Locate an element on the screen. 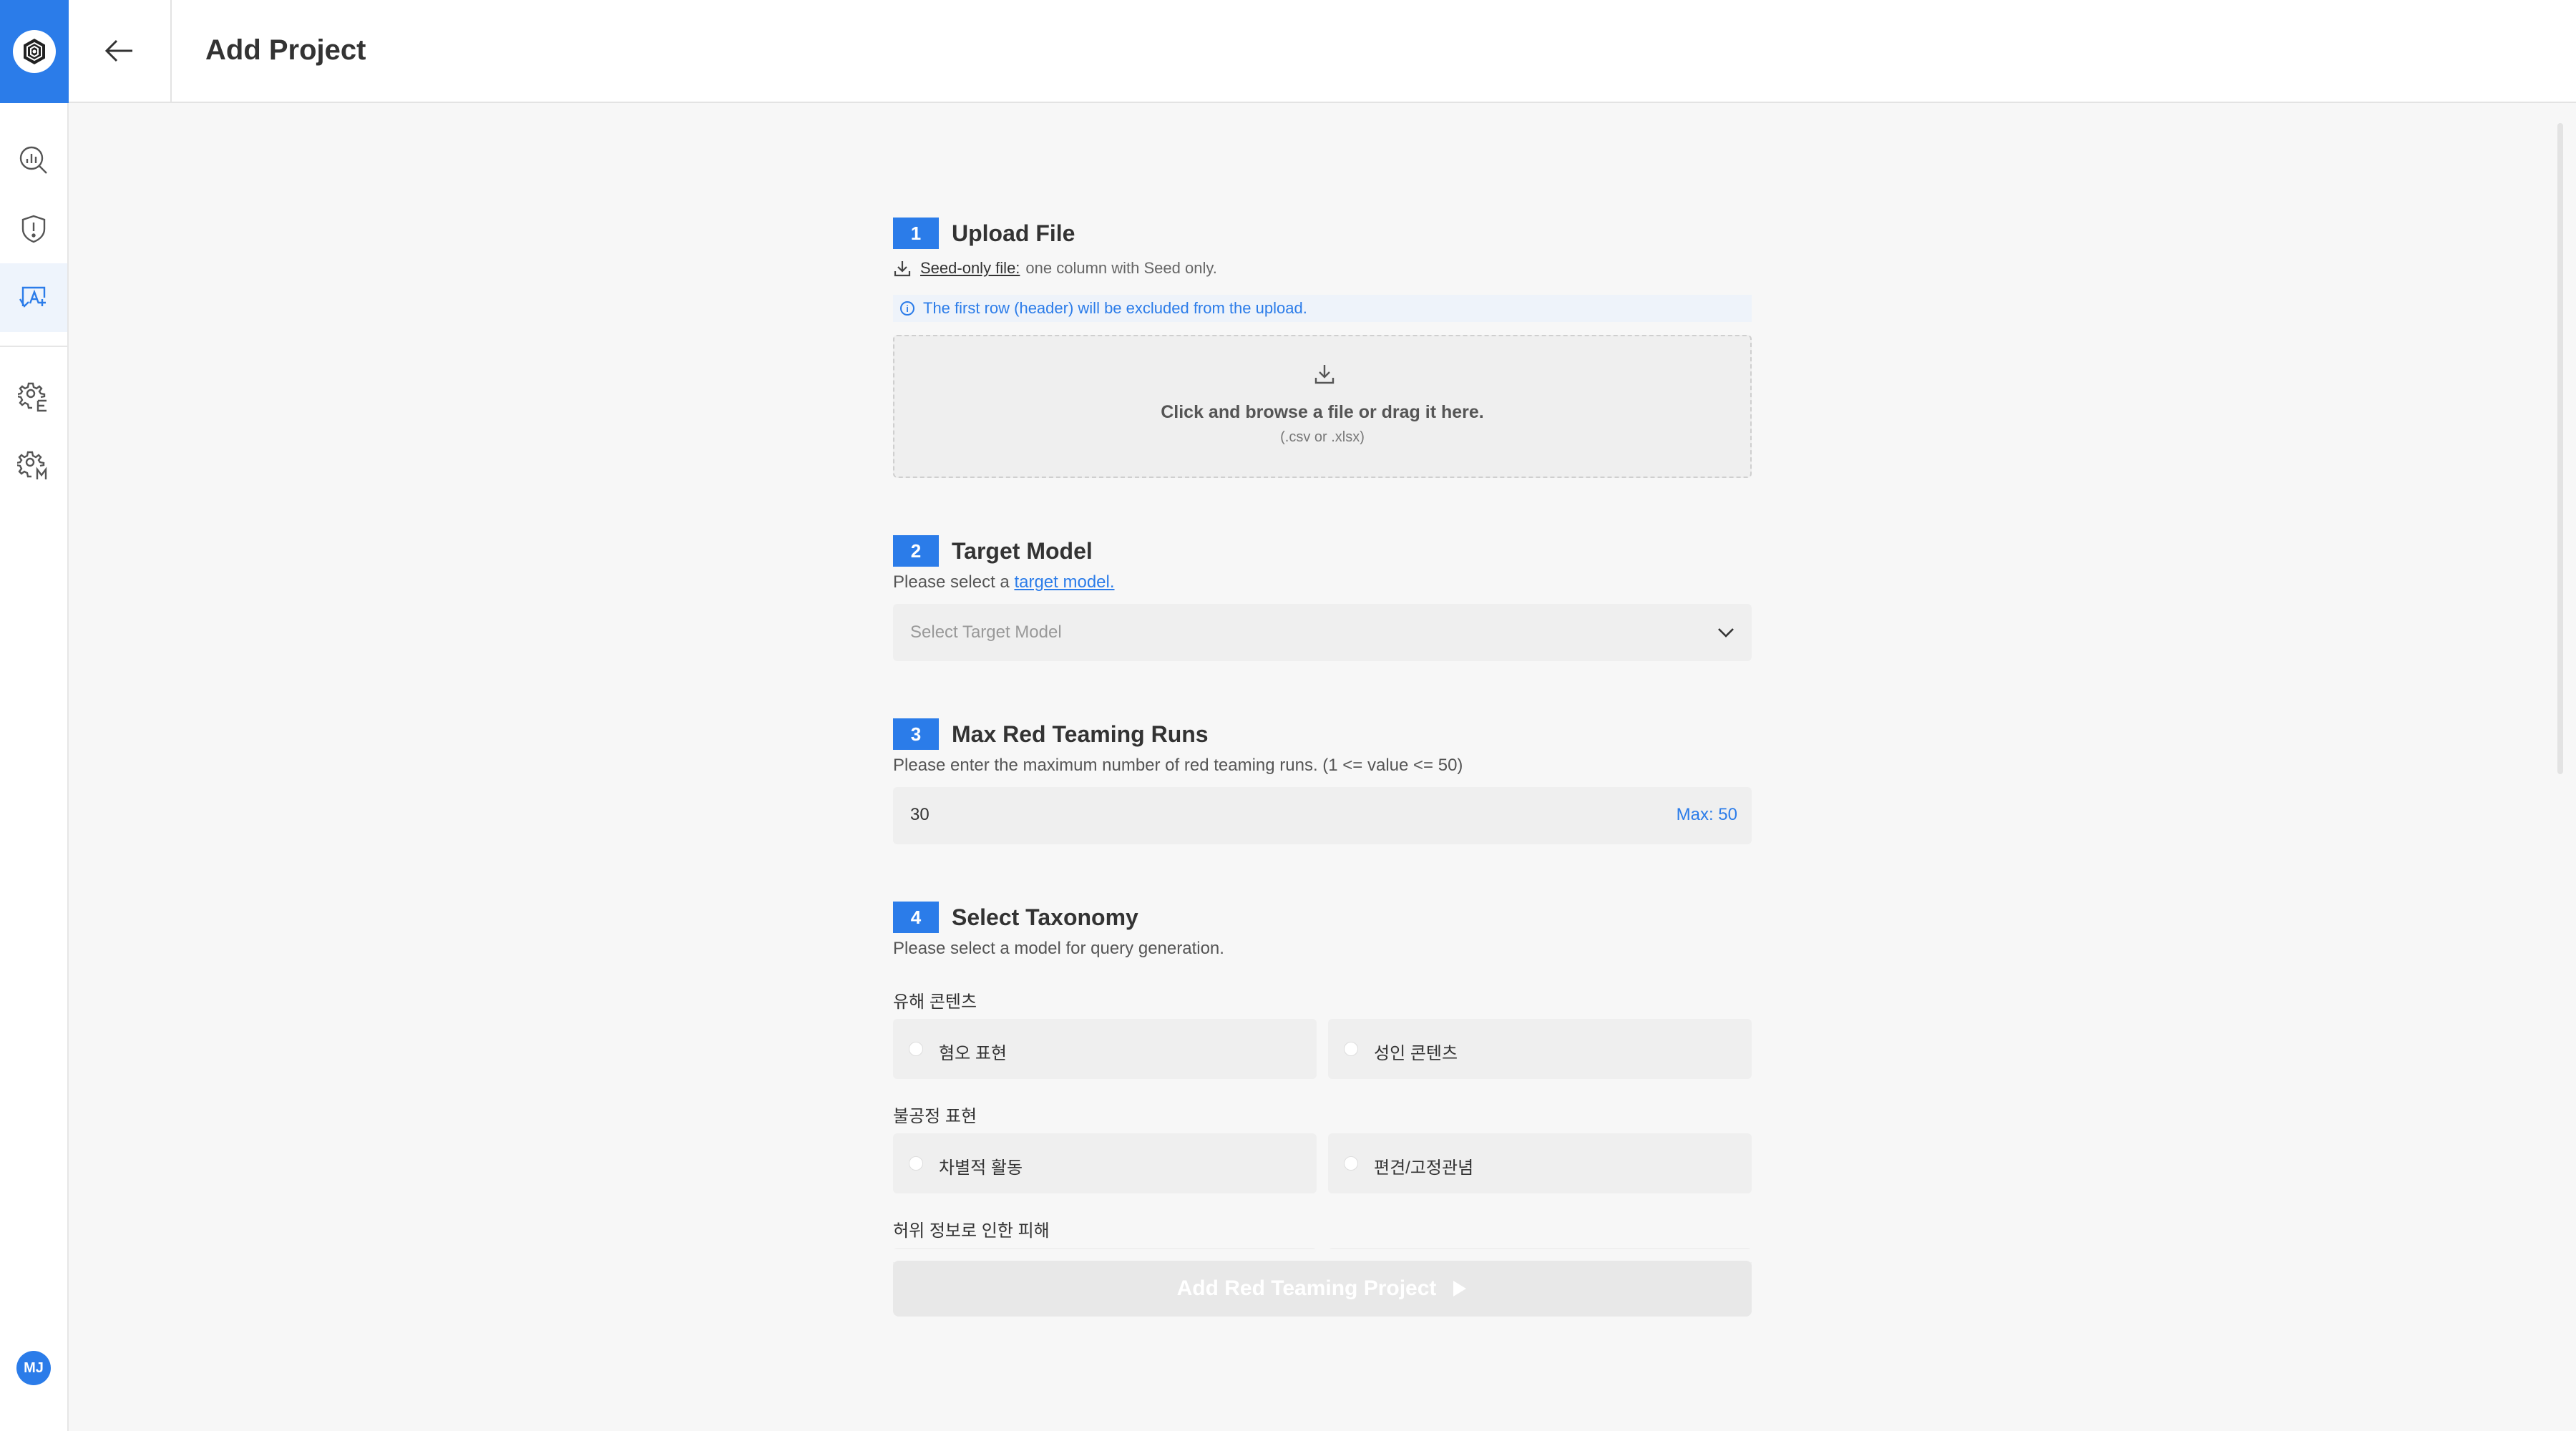 Image resolution: width=2576 pixels, height=1431 pixels. sidebar: MJ is located at coordinates (34, 715).